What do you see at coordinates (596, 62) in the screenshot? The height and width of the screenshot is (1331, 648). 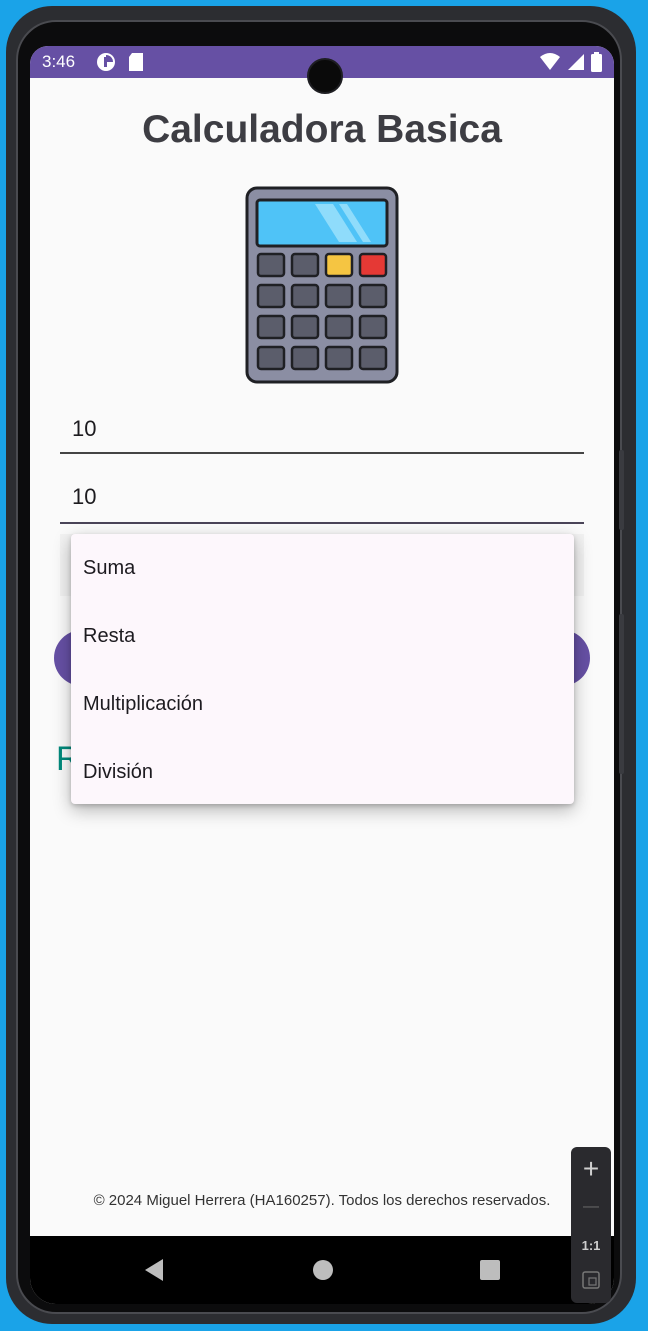 I see `battery-icon` at bounding box center [596, 62].